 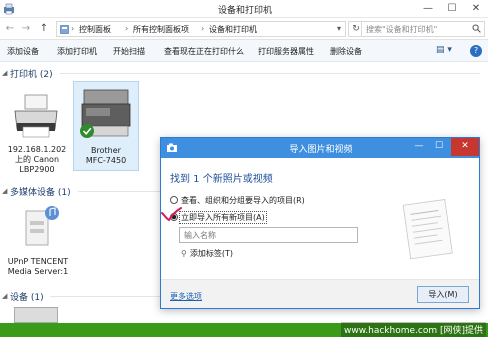 What do you see at coordinates (37, 159) in the screenshot?
I see `device-label: 上的 Canon` at bounding box center [37, 159].